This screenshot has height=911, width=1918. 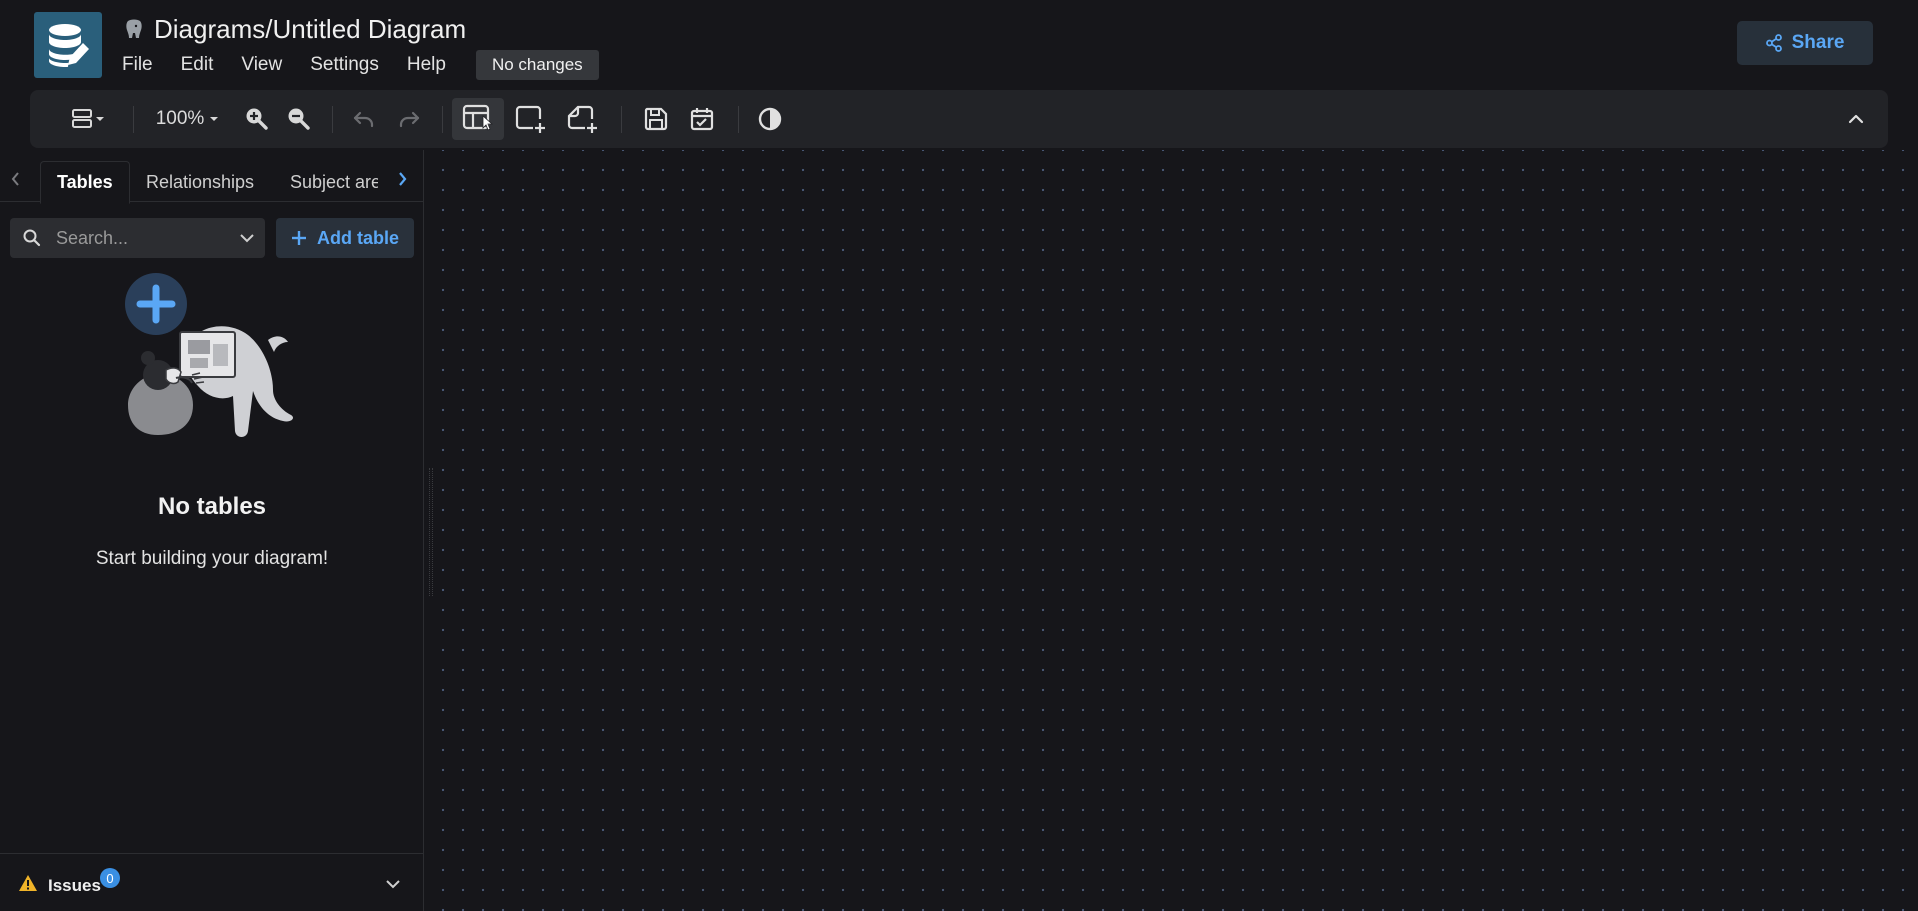 I want to click on sidebar-tabs: Tables Relationships Subject areas, so click(x=212, y=180).